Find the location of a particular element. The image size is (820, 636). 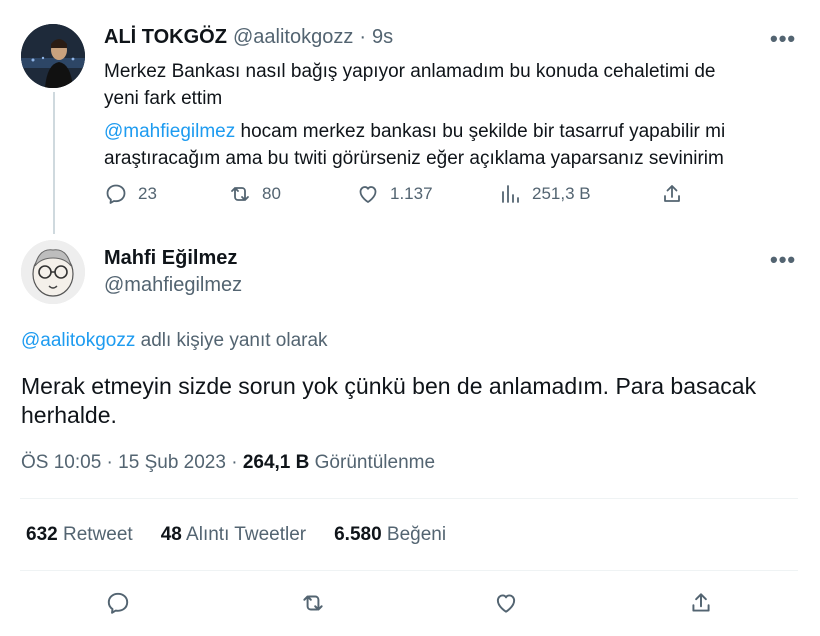

tweet1-share-button is located at coordinates (672, 194).